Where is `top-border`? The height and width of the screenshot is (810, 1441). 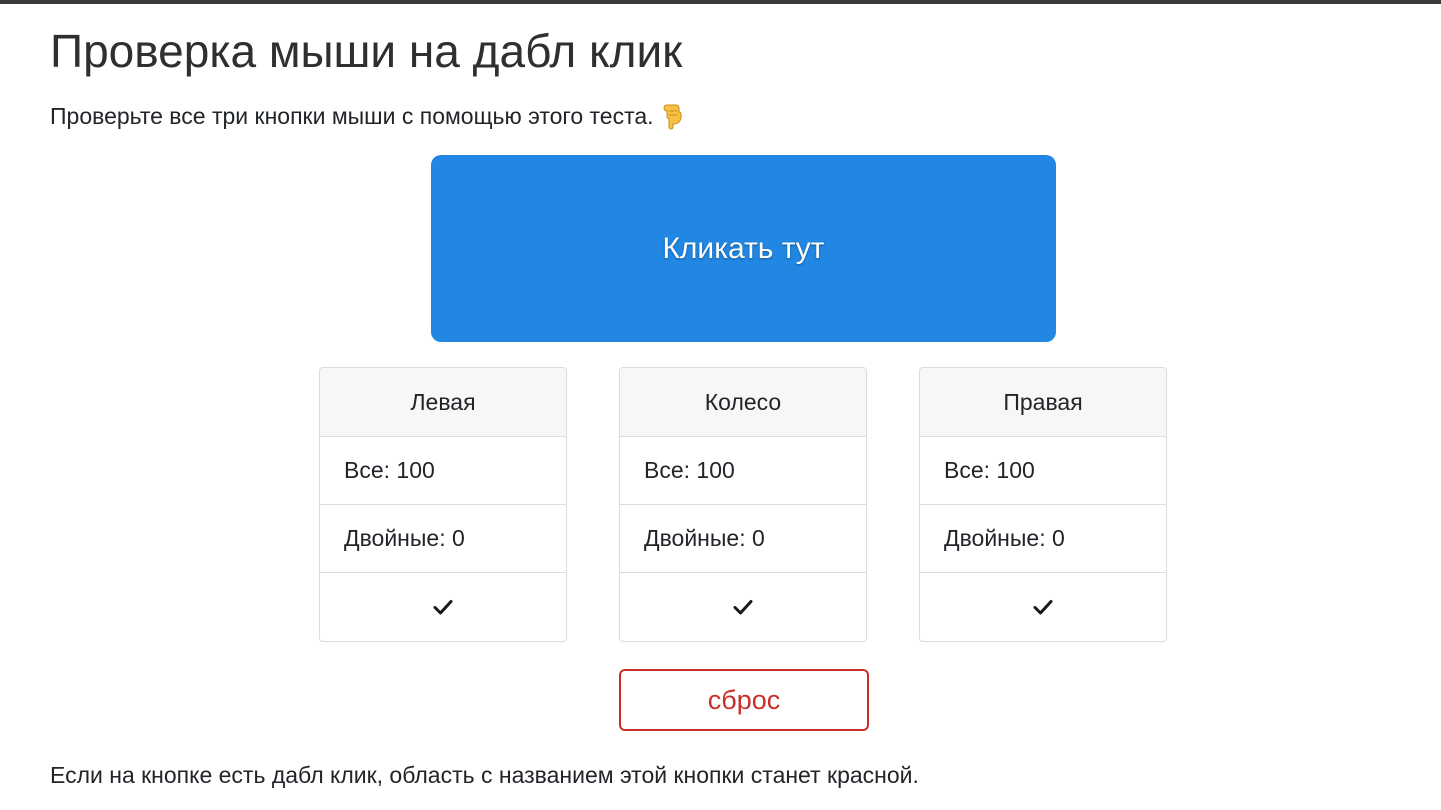
top-border is located at coordinates (720, 2).